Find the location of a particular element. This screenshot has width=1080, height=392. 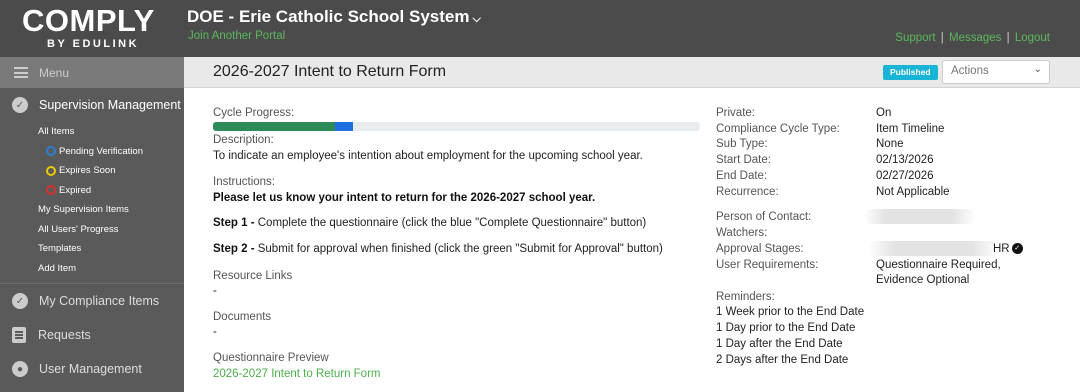

page-title: 2026-2027 Intent to Return Form is located at coordinates (330, 71).